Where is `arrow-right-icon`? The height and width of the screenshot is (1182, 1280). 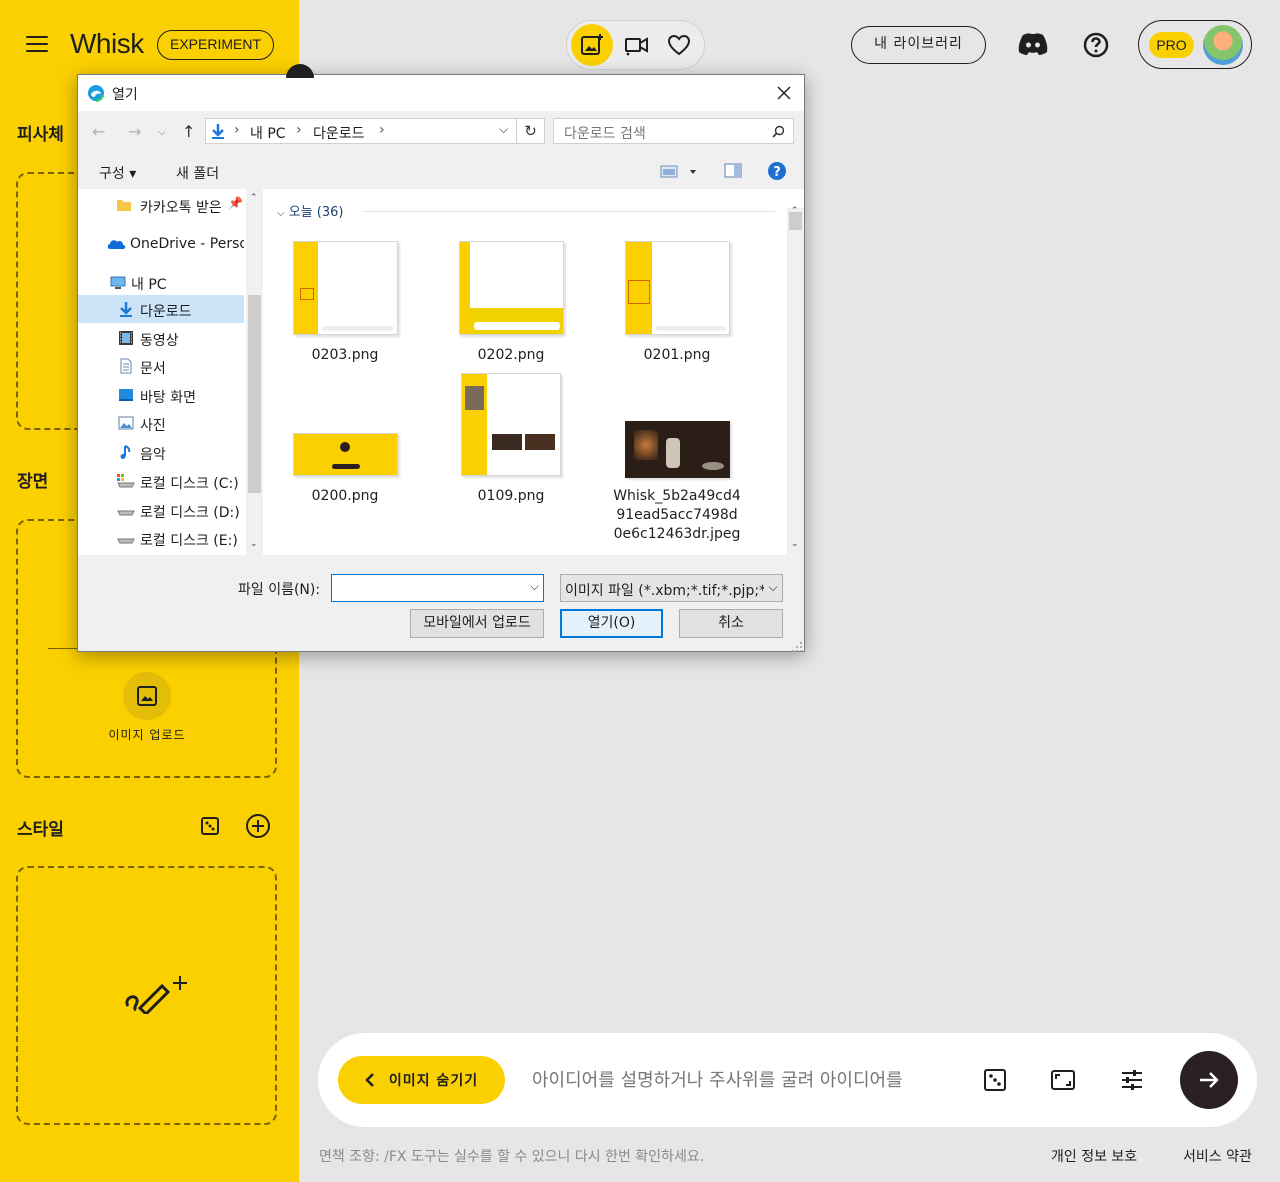
arrow-right-icon is located at coordinates (1209, 1080).